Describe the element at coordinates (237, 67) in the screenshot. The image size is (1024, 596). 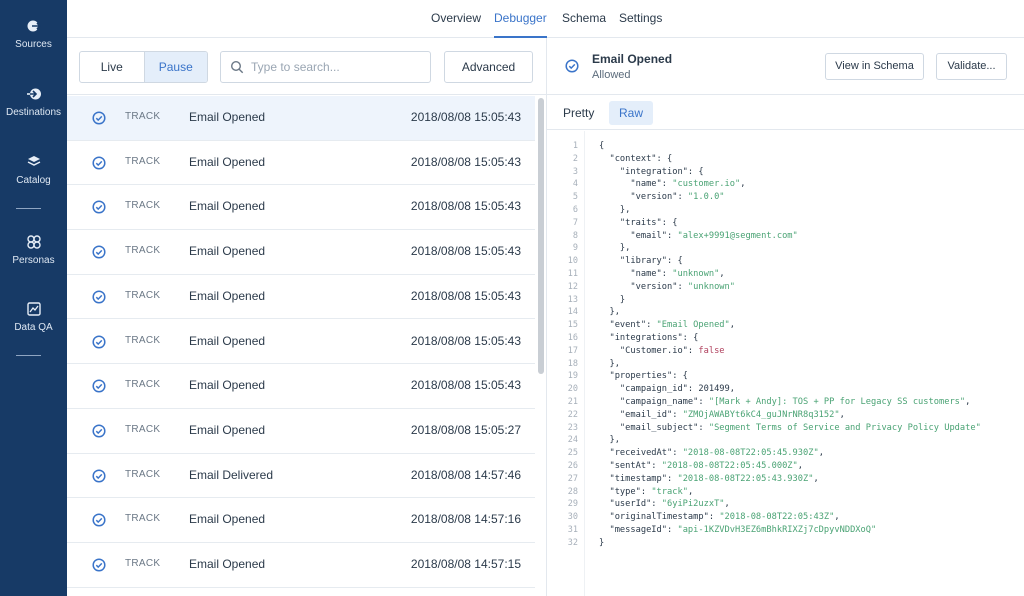
I see `search-icon` at that location.